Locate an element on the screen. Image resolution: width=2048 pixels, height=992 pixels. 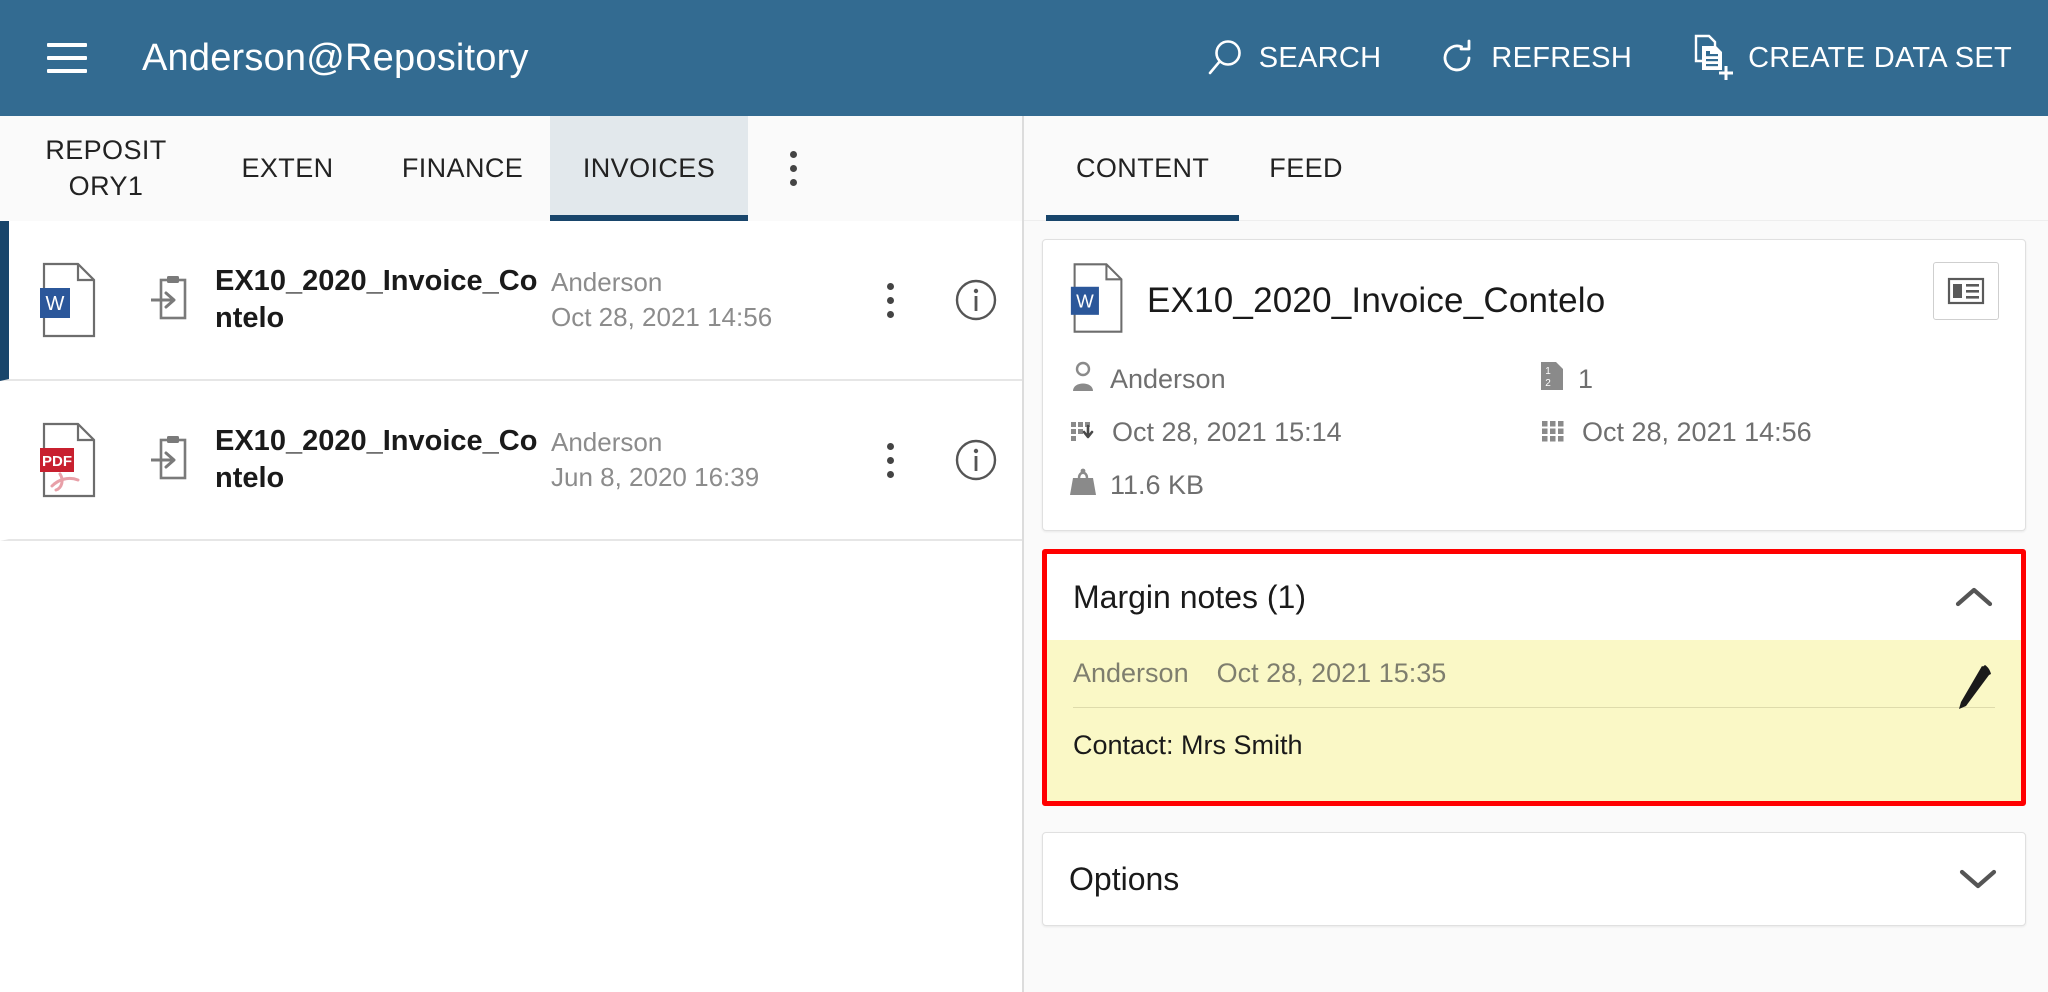
create-data-set-button: CREATE DATA SET is located at coordinates (1849, 58).